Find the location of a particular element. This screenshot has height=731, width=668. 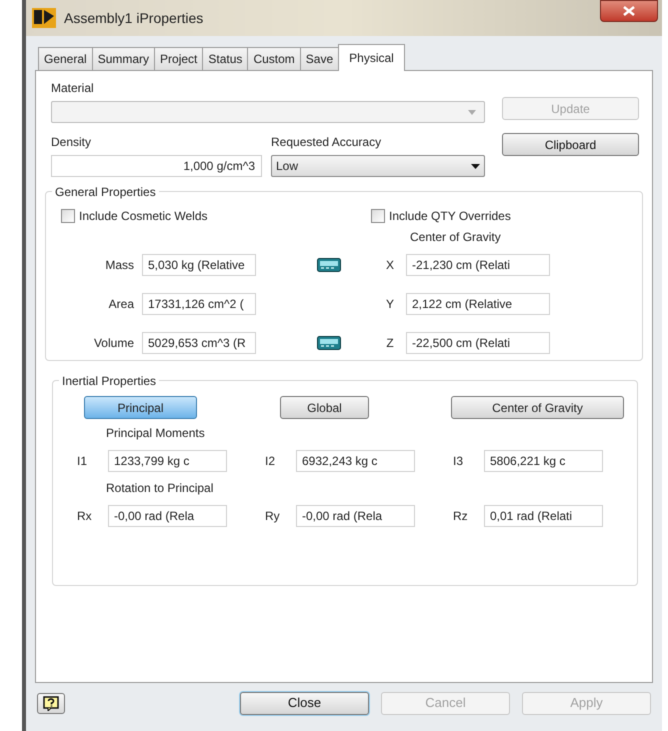

close-button is located at coordinates (629, 11).